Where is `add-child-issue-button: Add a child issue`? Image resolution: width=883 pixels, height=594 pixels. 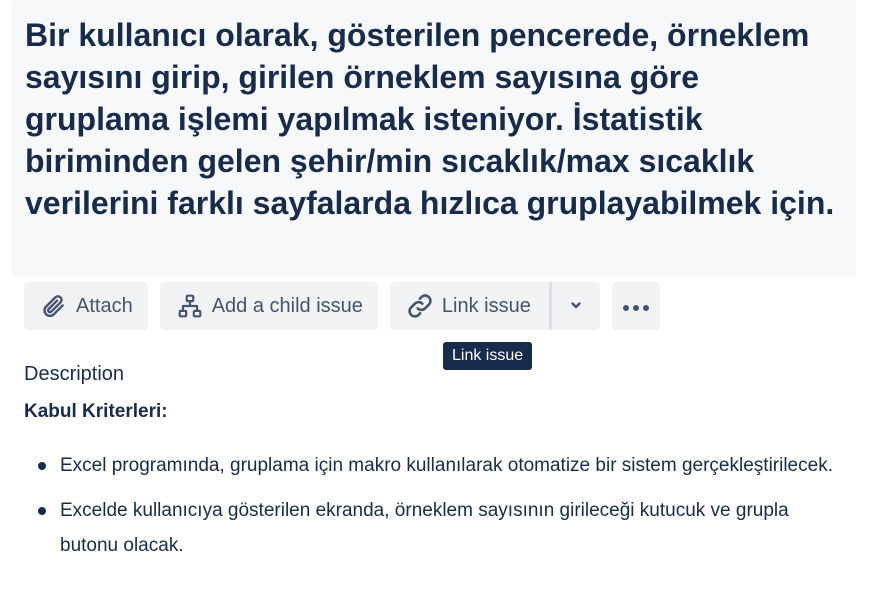
add-child-issue-button: Add a child issue is located at coordinates (268, 306).